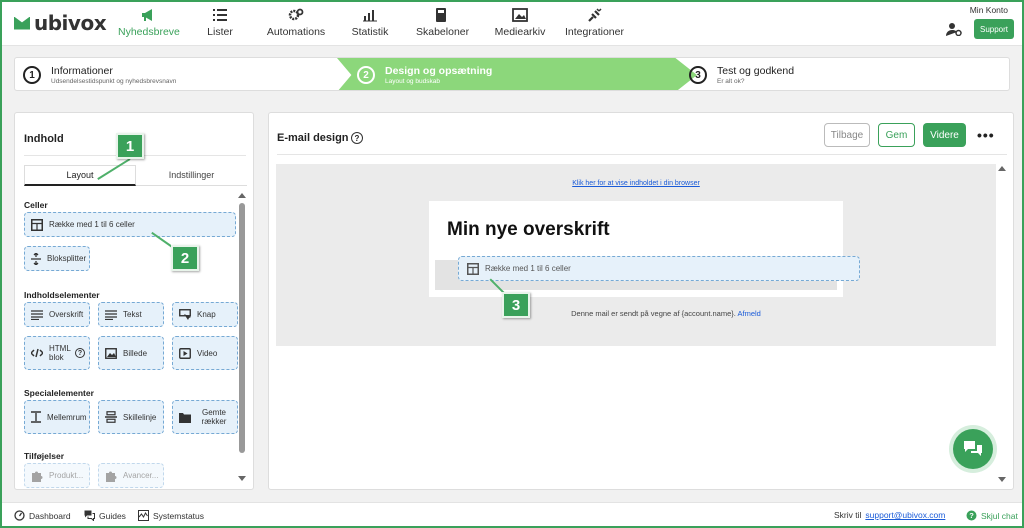 The image size is (1024, 528). I want to click on logo: ubivox, so click(60, 23).